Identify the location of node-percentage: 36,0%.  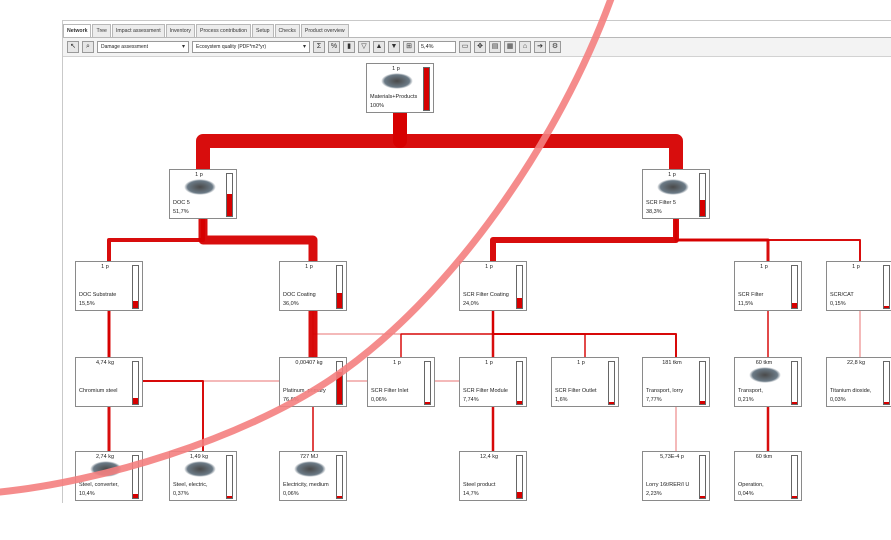
(291, 304).